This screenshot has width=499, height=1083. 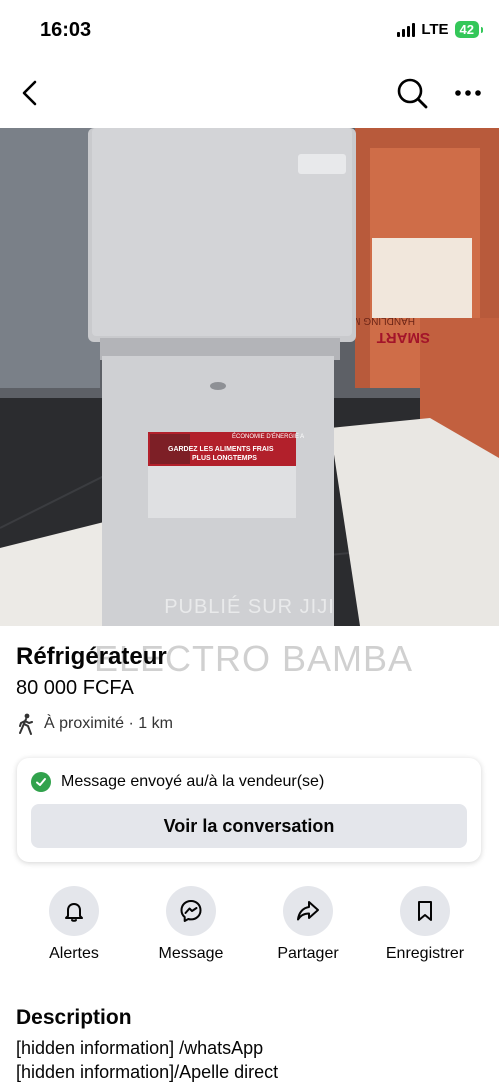 What do you see at coordinates (41, 782) in the screenshot?
I see `check-circle-icon` at bounding box center [41, 782].